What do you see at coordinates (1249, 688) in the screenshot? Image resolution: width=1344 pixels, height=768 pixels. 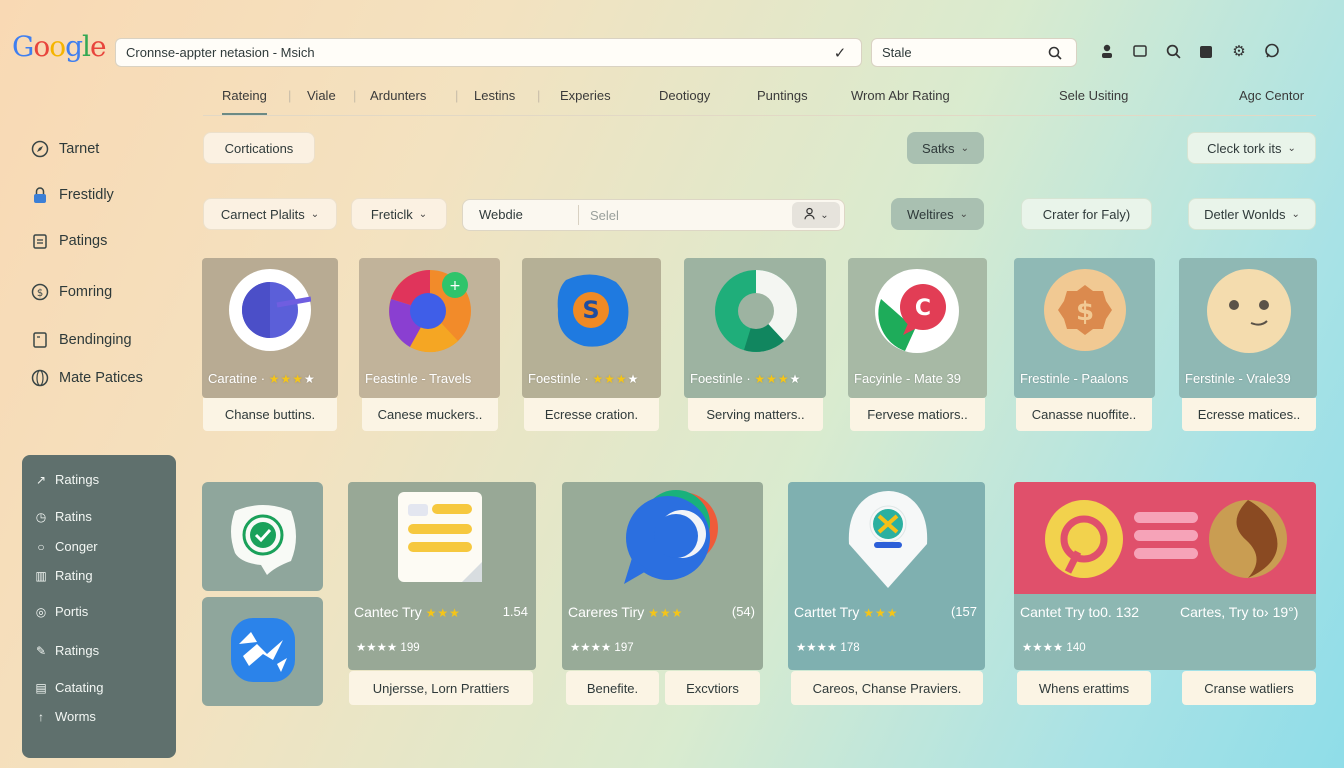 I see `app-card-subtitle: Cranse watliers` at bounding box center [1249, 688].